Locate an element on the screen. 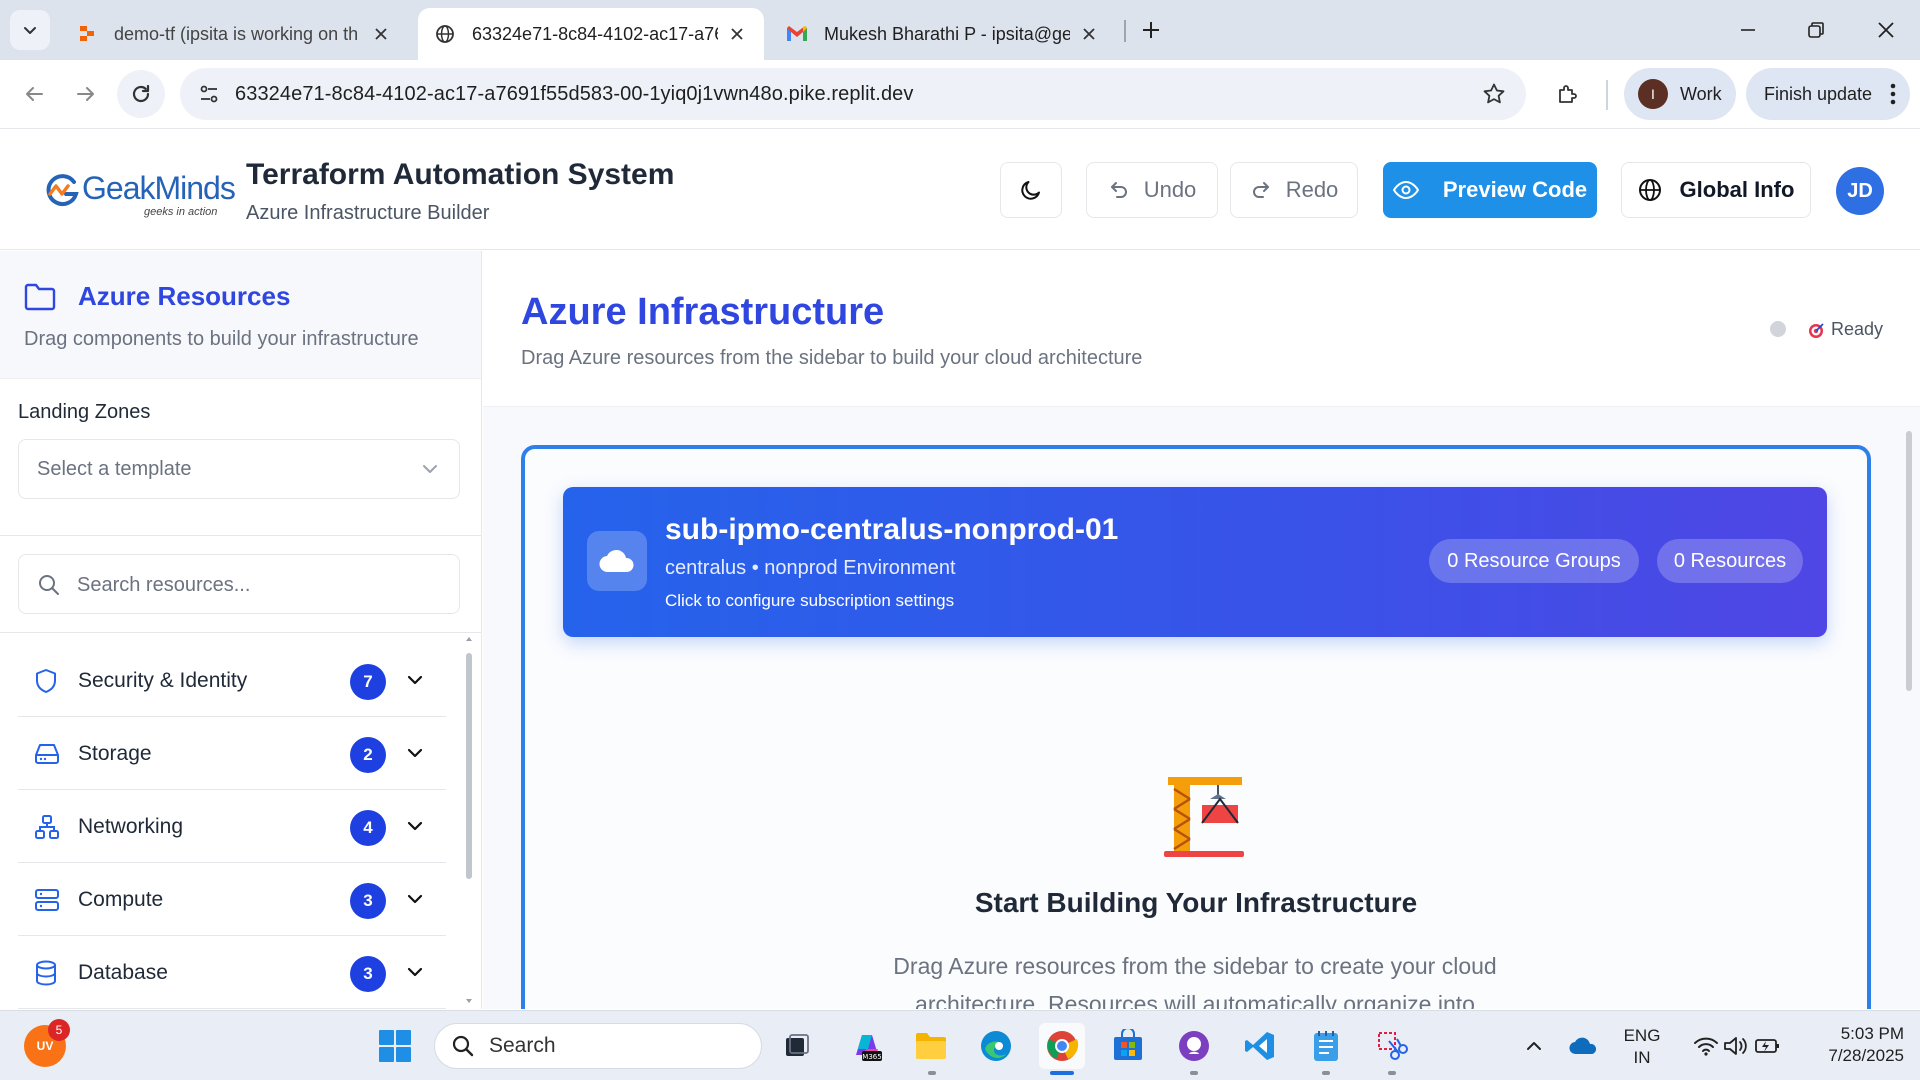 This screenshot has width=1920, height=1080. user-widget-avatar: UV 5 is located at coordinates (47, 1043).